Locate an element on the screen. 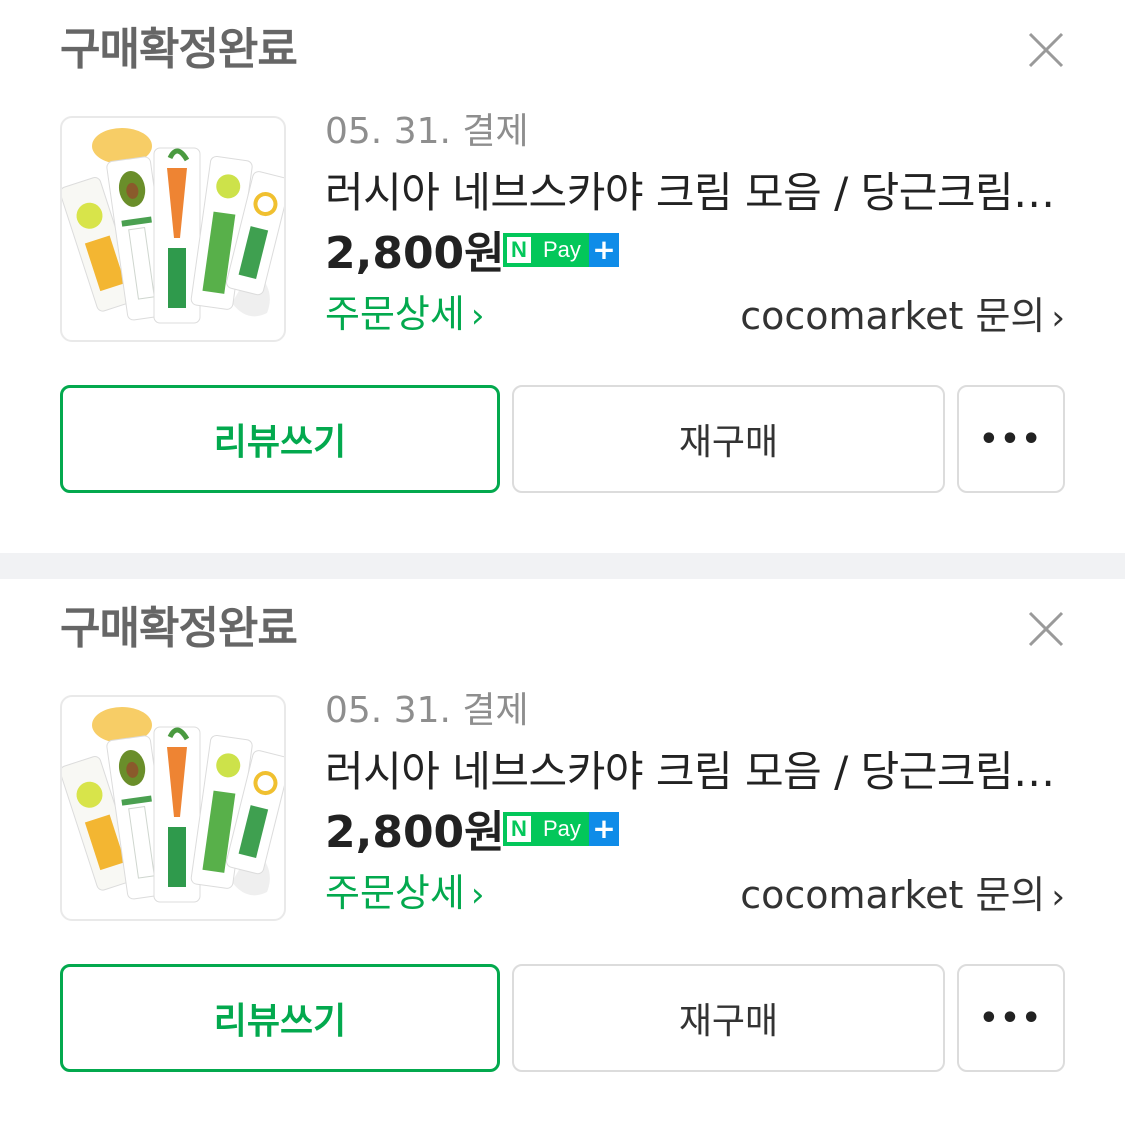  section-divider is located at coordinates (562, 566).